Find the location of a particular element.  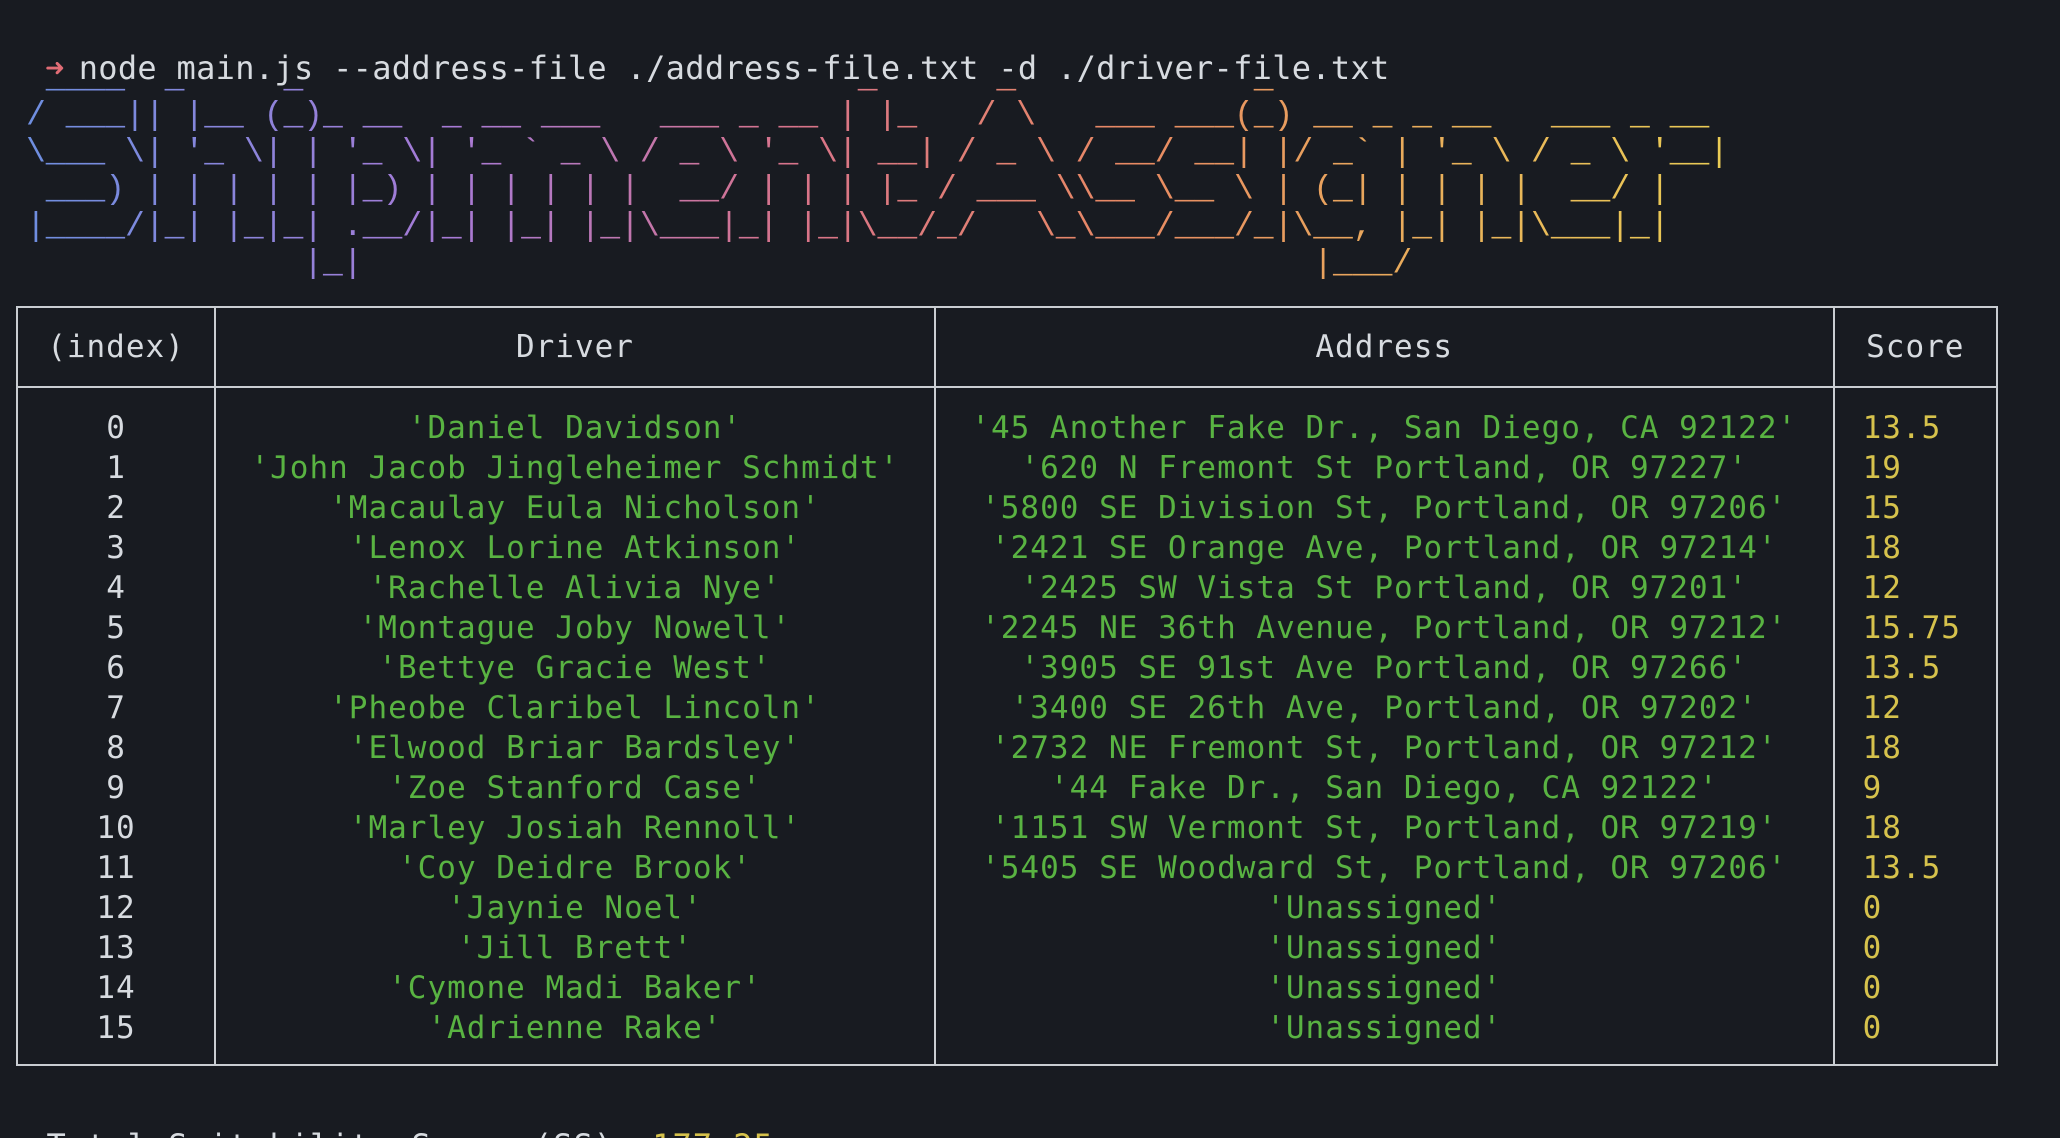

row-driver: 'Pheobe Claribel Lincoln' is located at coordinates (574, 708).